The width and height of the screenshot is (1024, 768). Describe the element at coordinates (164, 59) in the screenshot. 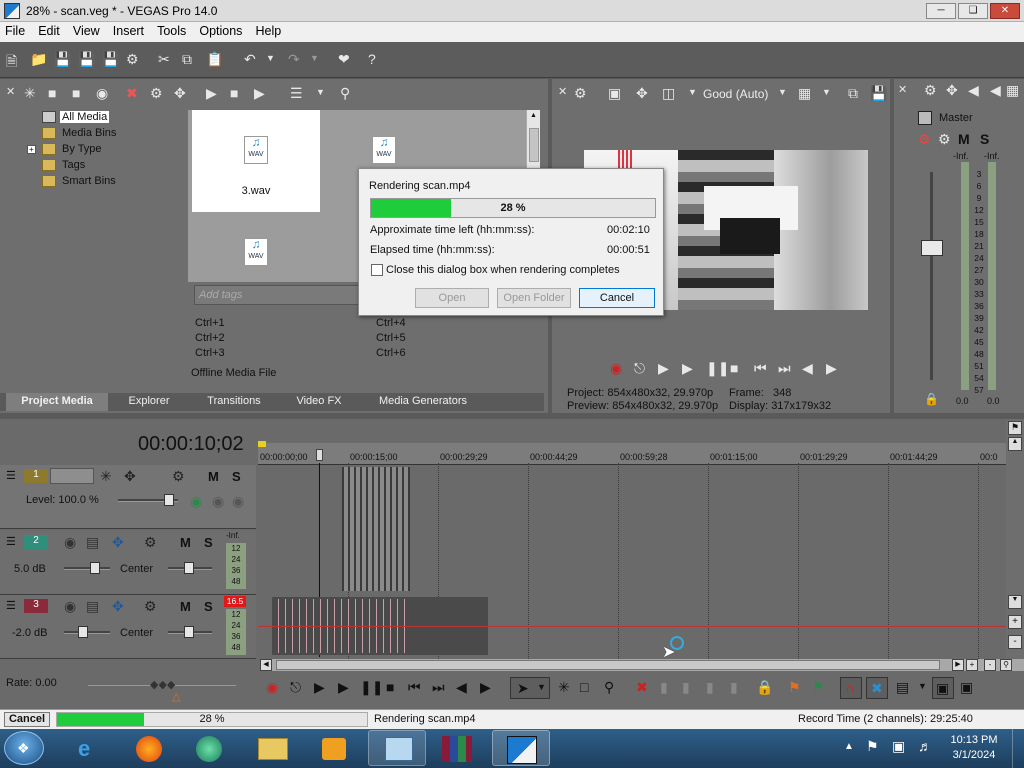

I see `cut-icon: ✂` at that location.